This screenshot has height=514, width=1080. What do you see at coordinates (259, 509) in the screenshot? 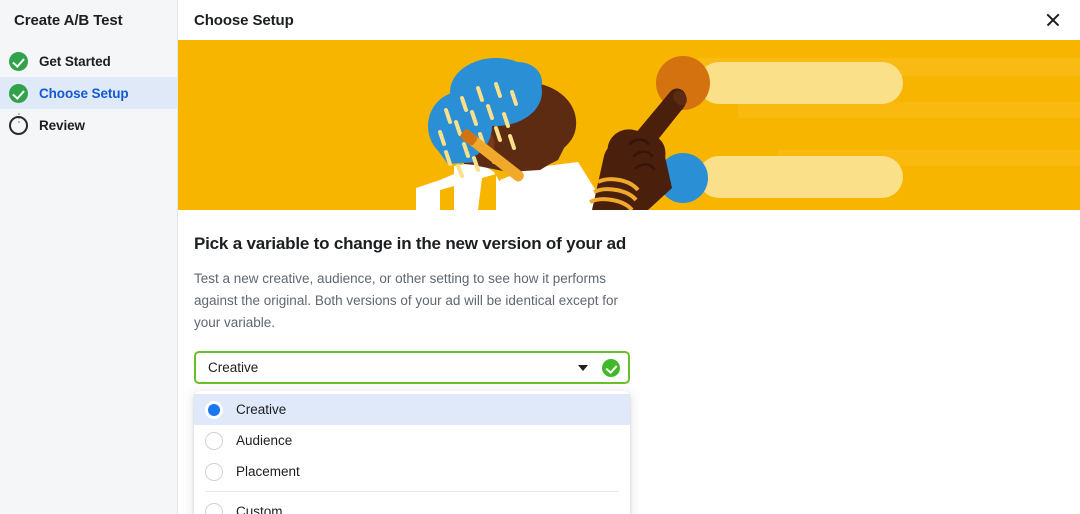
I see `option-label-custom: Custom` at bounding box center [259, 509].